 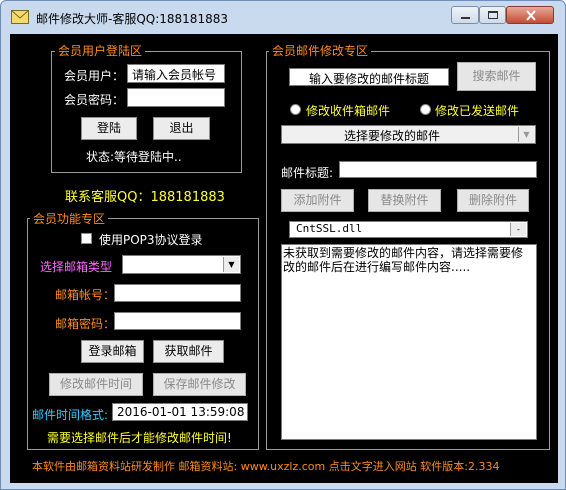 What do you see at coordinates (465, 18) in the screenshot?
I see `minimize-icon` at bounding box center [465, 18].